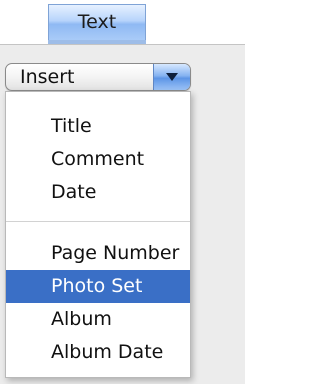 The height and width of the screenshot is (384, 320). I want to click on menu-item-title: Title, so click(98, 126).